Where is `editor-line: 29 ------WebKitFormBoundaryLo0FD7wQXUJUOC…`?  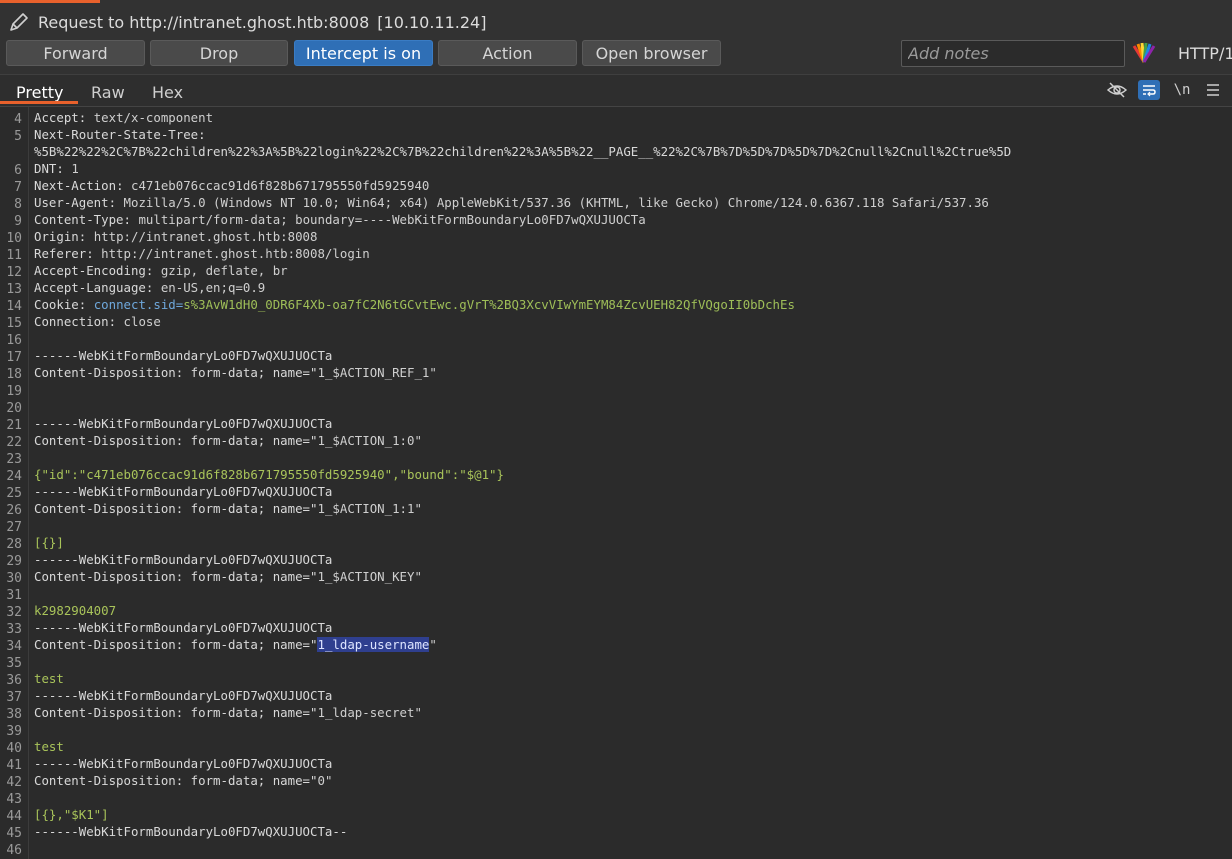
editor-line: 29 ------WebKitFormBoundaryLo0FD7wQXUJUOC… is located at coordinates (616, 560).